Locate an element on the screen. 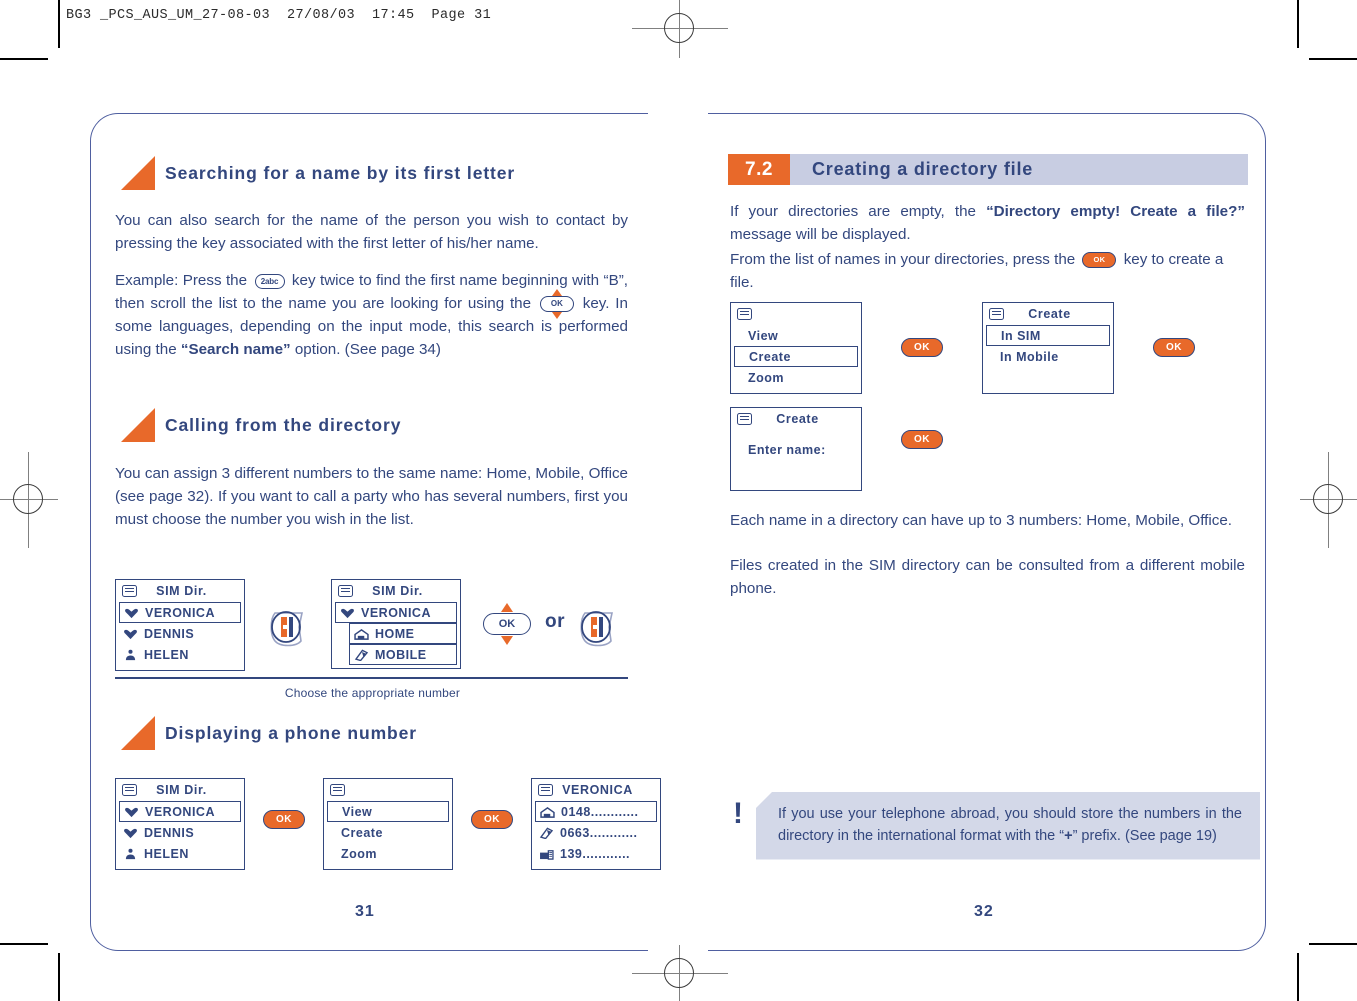 This screenshot has width=1357, height=1001. phone-screen-create-location: Create In SIM In Mobile is located at coordinates (1048, 348).